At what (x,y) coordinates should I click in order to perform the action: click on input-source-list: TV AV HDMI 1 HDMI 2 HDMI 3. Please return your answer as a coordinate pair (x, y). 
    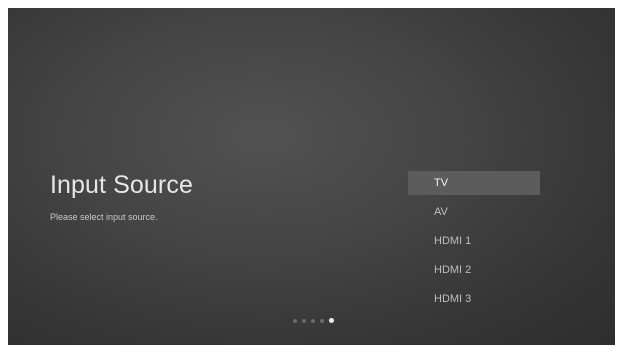
    Looking at the image, I should click on (474, 243).